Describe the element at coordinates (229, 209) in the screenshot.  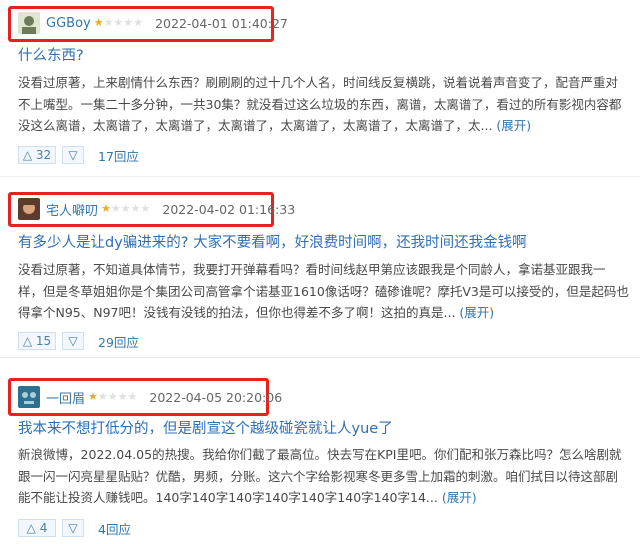
I see `review-date: 2022-04-02 01:16:33` at that location.